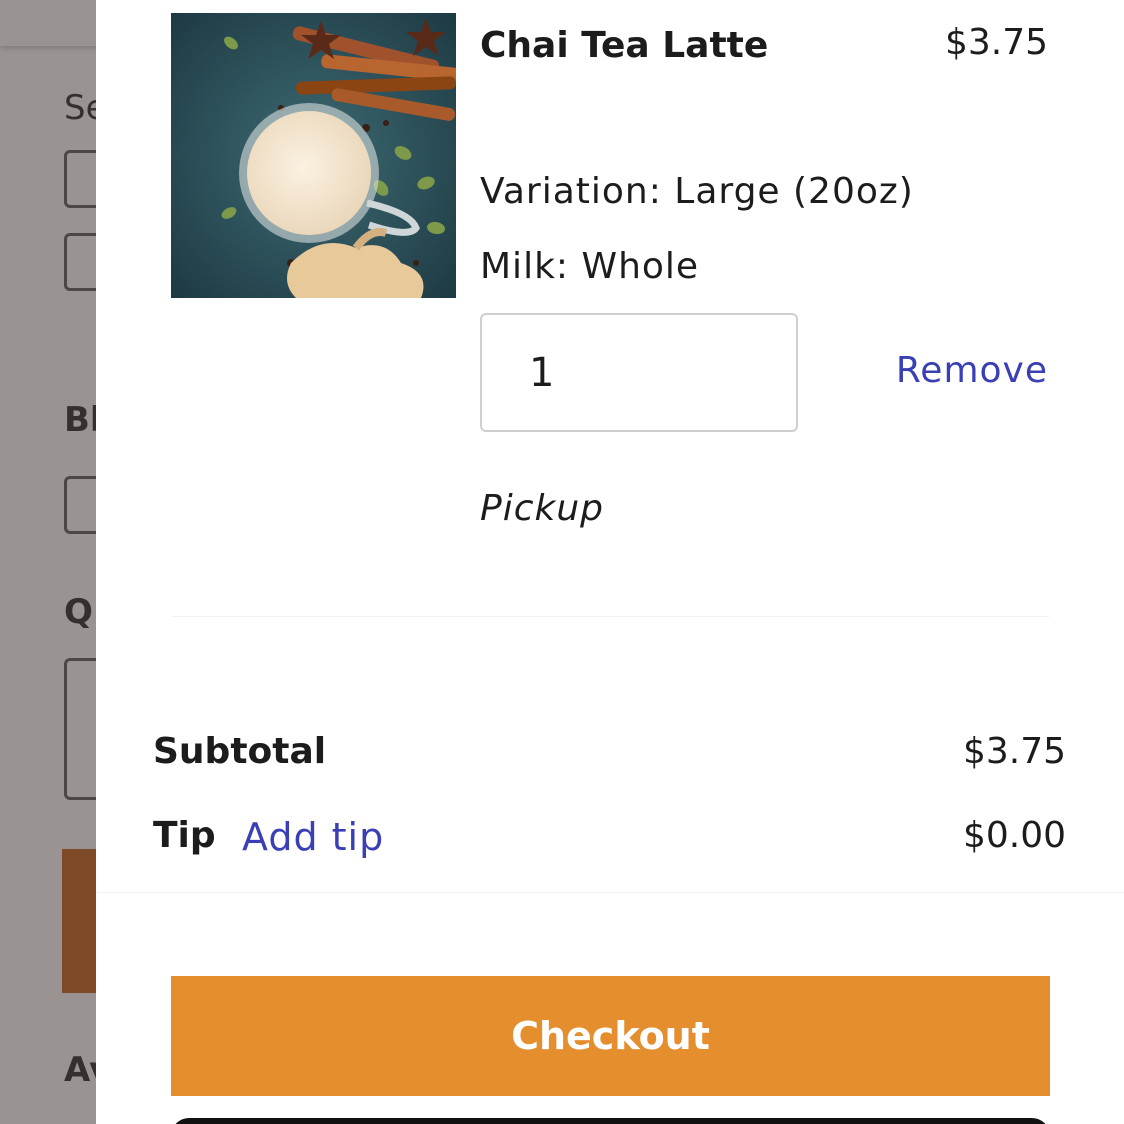 Image resolution: width=1124 pixels, height=1124 pixels. I want to click on item-price: $3.75, so click(996, 42).